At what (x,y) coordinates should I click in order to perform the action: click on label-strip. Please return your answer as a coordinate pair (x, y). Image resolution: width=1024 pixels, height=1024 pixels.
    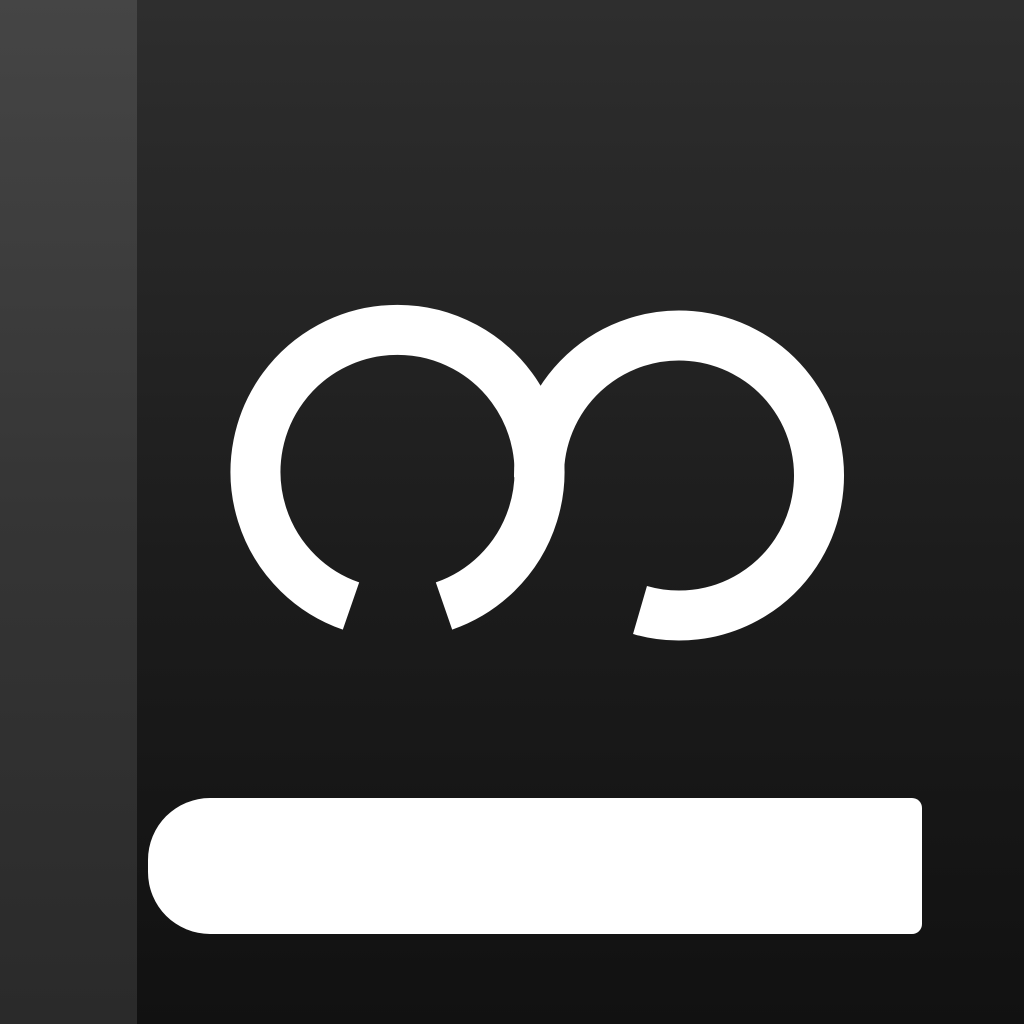
    Looking at the image, I should click on (535, 866).